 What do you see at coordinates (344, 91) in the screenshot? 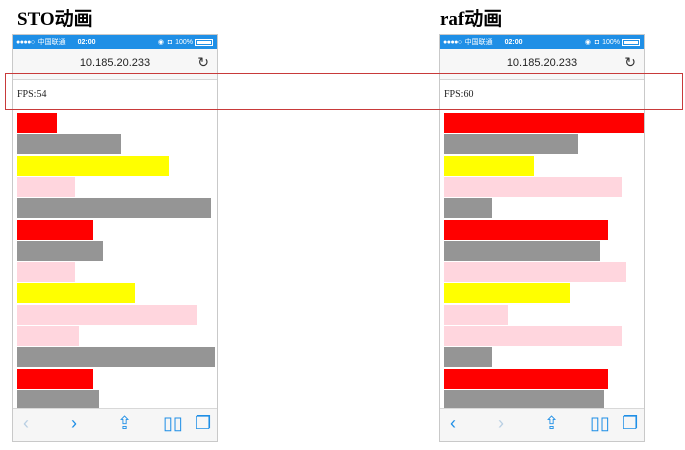
I see `fps-highlight-box` at bounding box center [344, 91].